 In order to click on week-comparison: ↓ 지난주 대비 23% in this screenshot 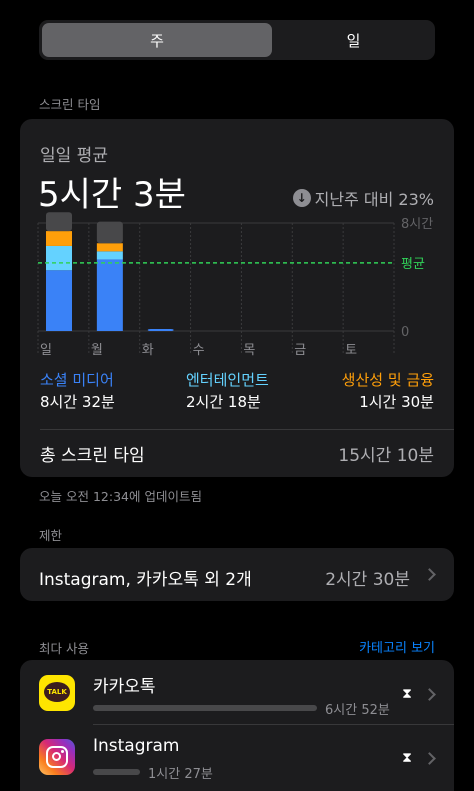, I will do `click(363, 198)`.